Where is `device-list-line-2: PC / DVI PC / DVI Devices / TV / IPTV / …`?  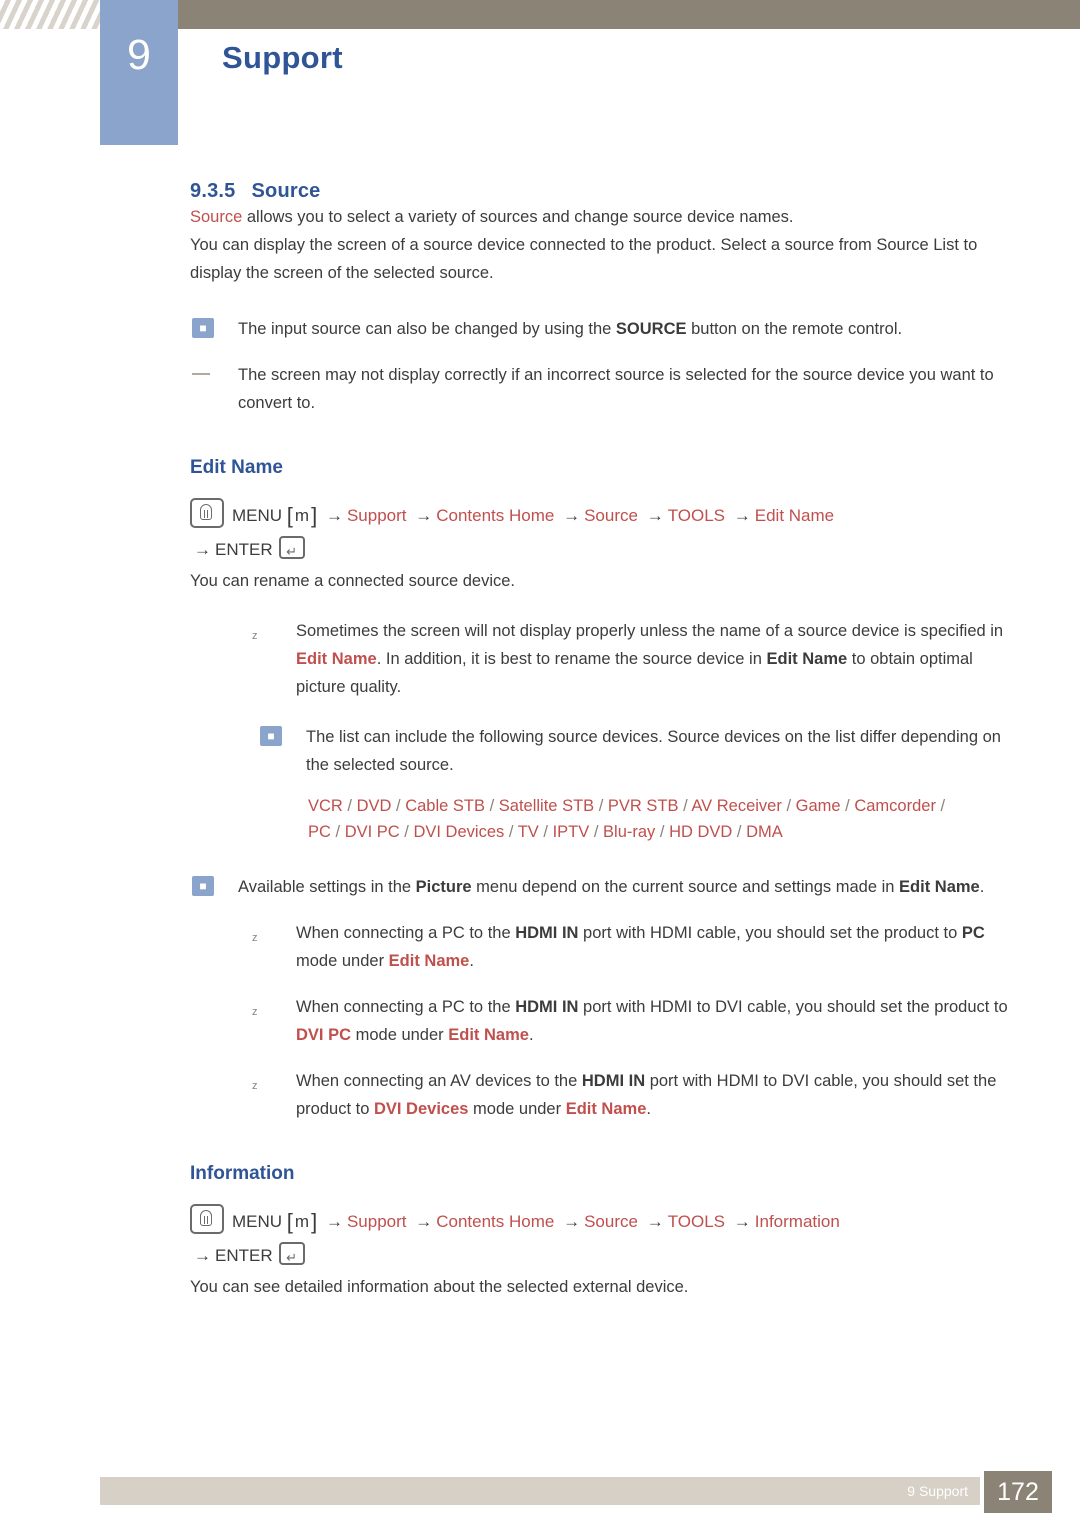 device-list-line-2: PC / DVI PC / DVI Devices / TV / IPTV / … is located at coordinates (545, 832).